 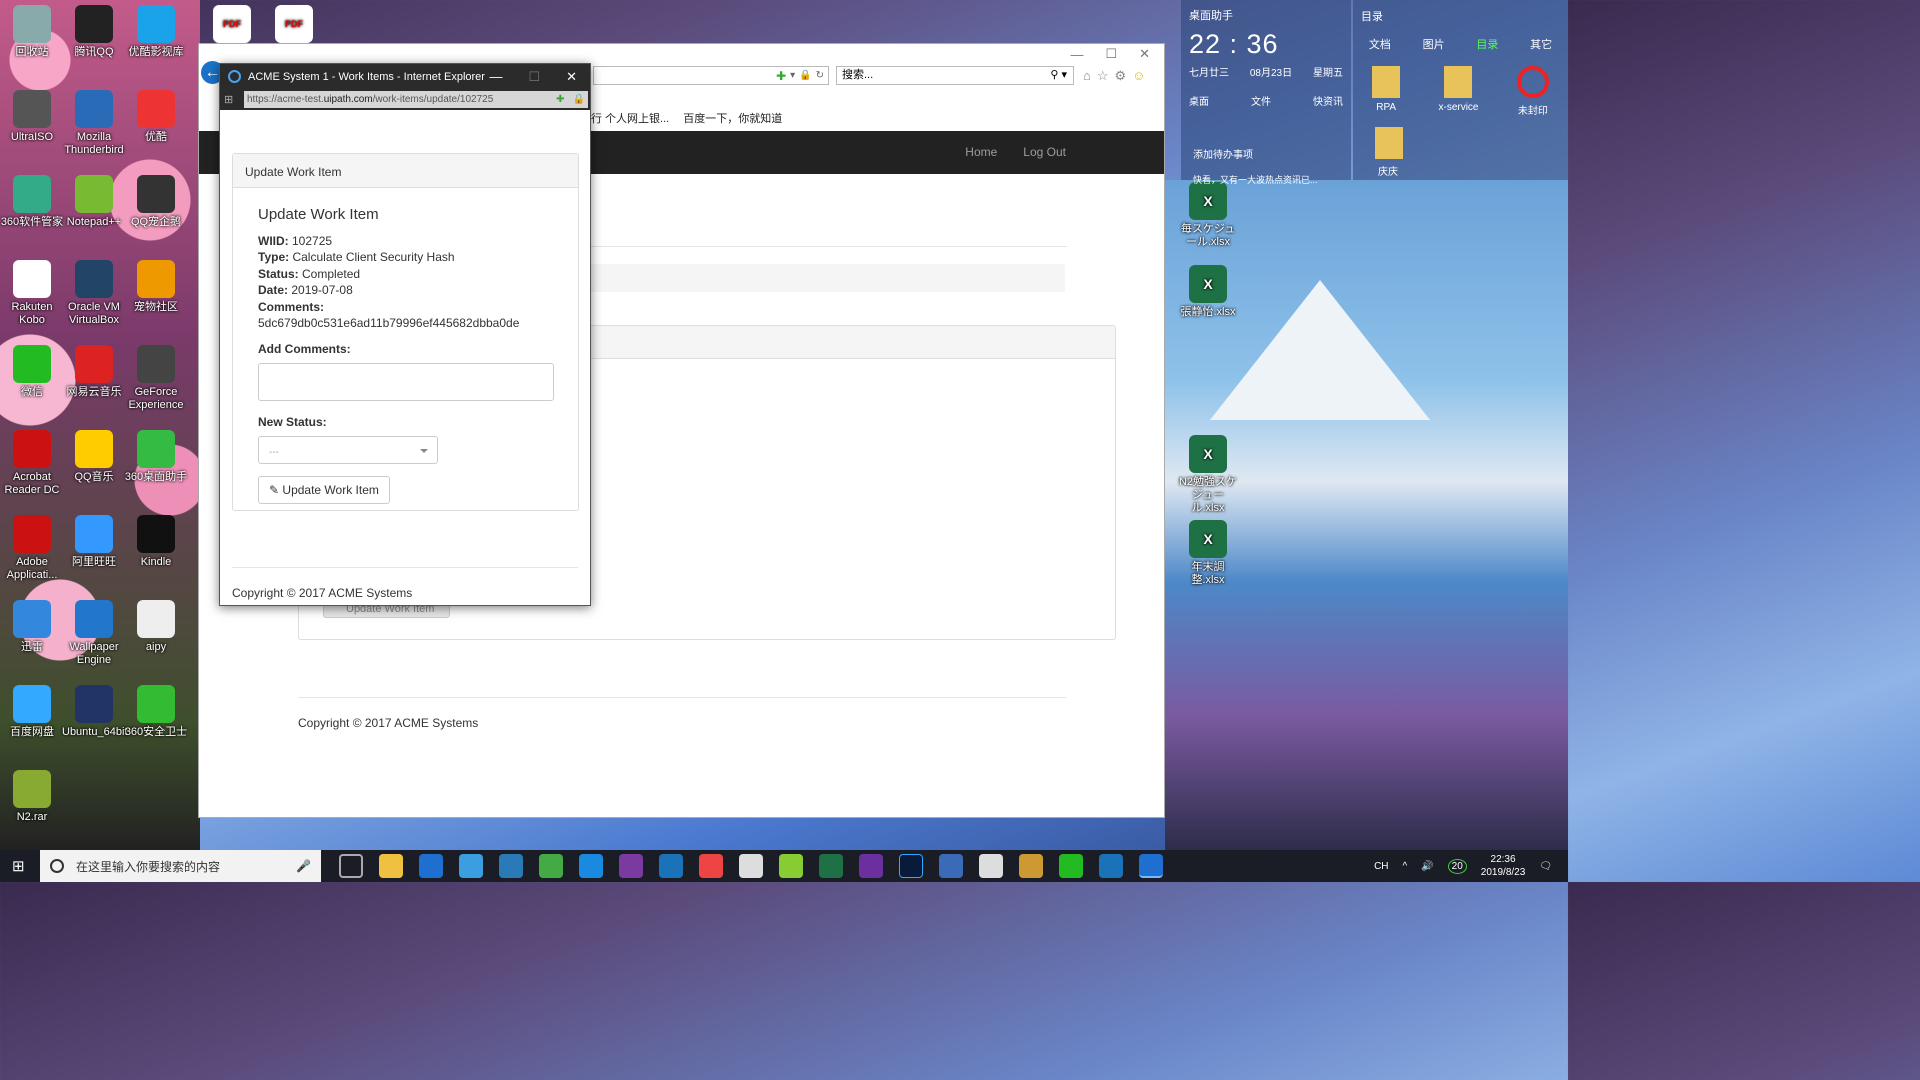 I want to click on volume-icon: 🔊, so click(x=1427, y=866).